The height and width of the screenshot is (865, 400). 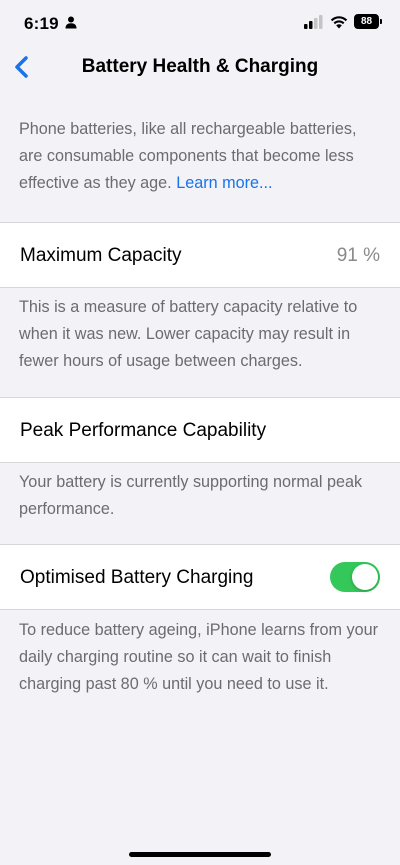 What do you see at coordinates (71, 22) in the screenshot?
I see `person-icon` at bounding box center [71, 22].